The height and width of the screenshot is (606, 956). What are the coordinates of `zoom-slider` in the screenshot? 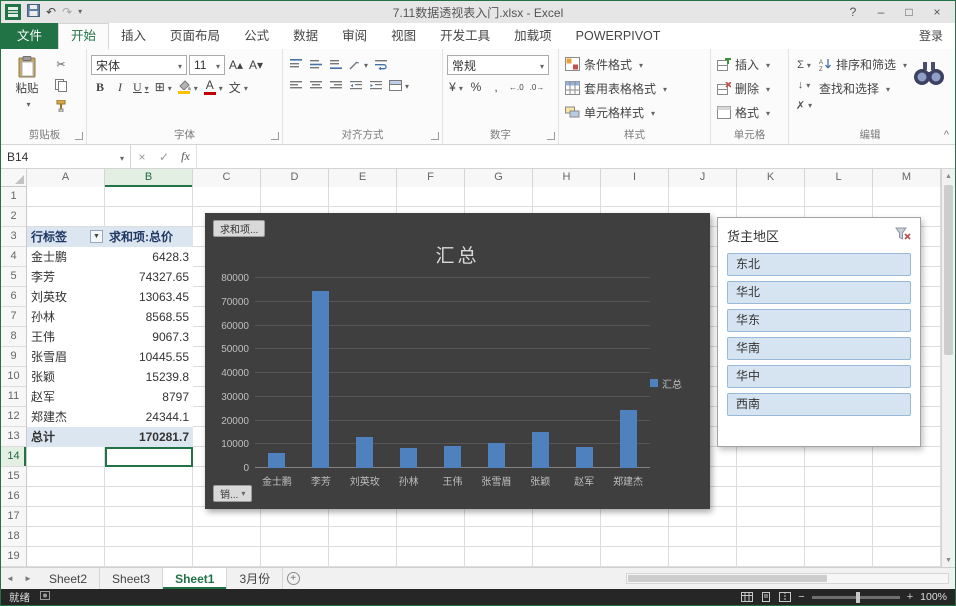 It's located at (855, 597).